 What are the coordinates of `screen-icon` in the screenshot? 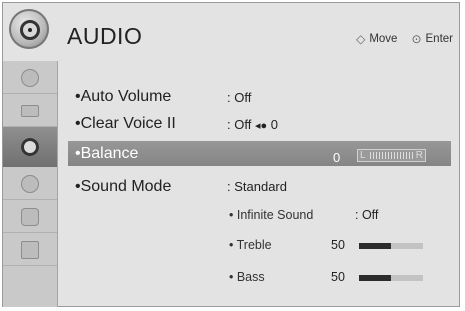 It's located at (30, 111).